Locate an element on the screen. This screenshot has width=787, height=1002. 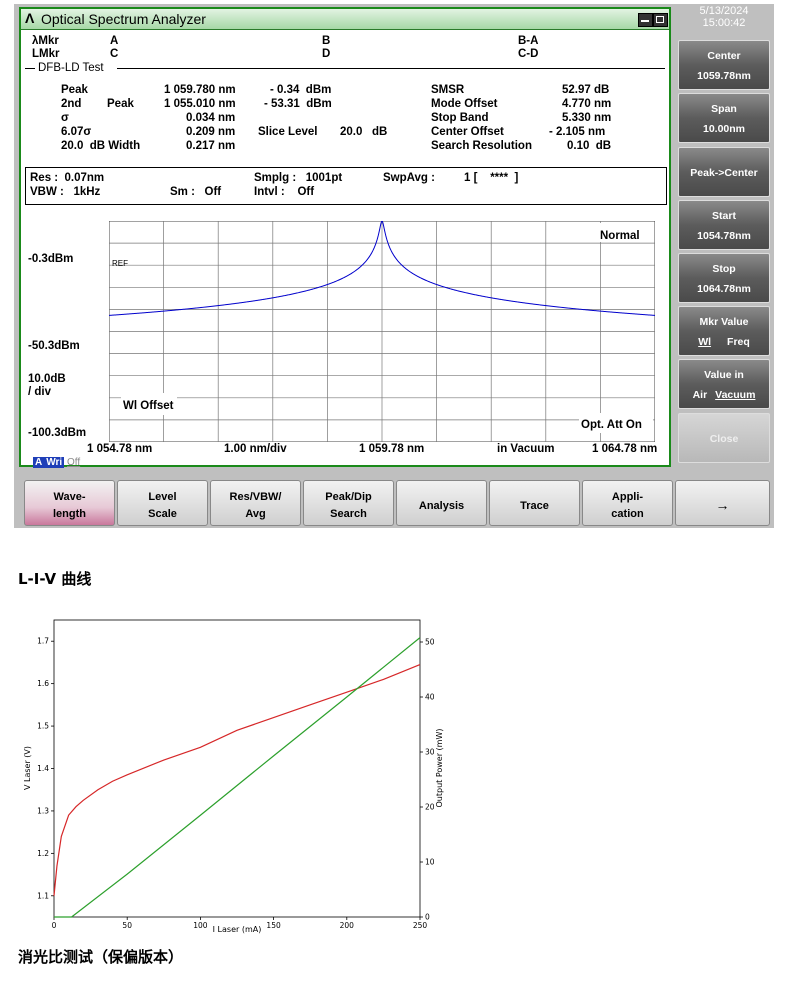
title-bar: Λ Optical Spectrum Analyzer is located at coordinates (345, 19).